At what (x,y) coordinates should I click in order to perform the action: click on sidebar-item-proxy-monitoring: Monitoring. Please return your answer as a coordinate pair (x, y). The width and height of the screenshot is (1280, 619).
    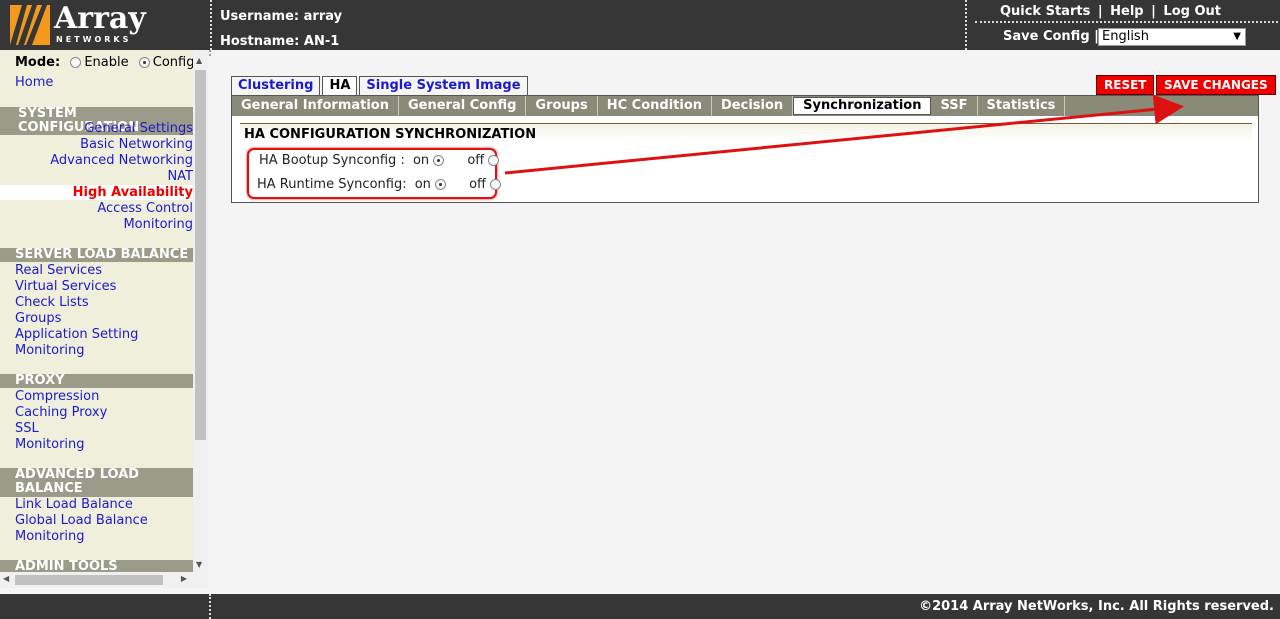
    Looking at the image, I should click on (50, 444).